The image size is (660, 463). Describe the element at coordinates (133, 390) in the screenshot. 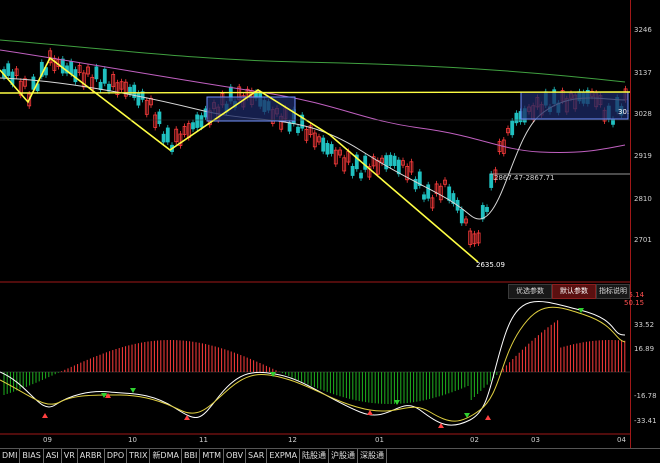

I see `sell-signal-icon` at that location.